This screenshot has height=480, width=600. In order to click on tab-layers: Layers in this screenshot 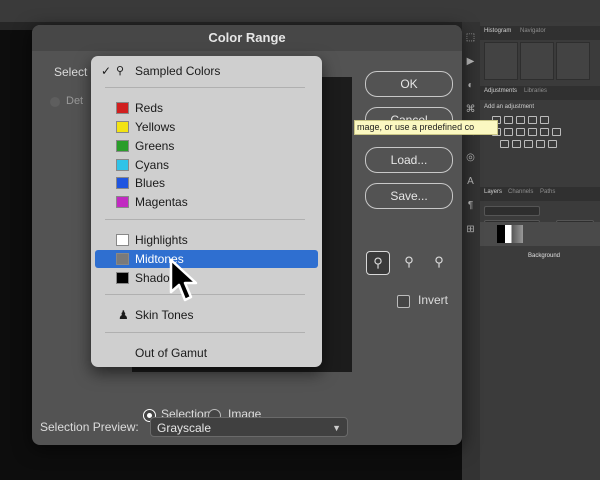, I will do `click(493, 192)`.